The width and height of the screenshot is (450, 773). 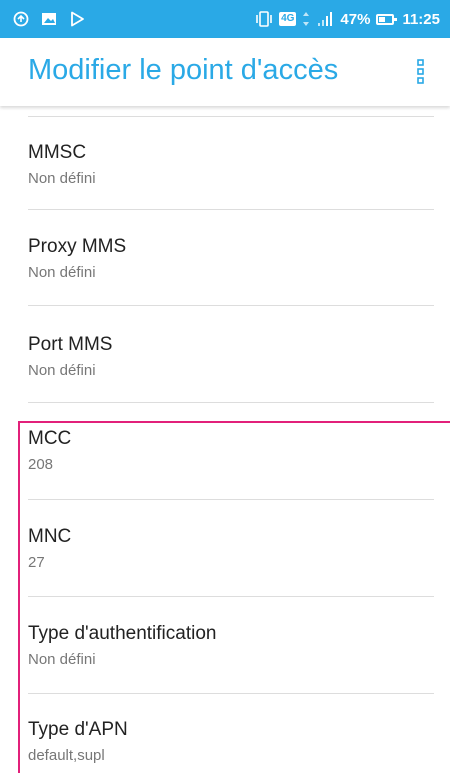 I want to click on setting-mnc: MNC 27, so click(x=225, y=549).